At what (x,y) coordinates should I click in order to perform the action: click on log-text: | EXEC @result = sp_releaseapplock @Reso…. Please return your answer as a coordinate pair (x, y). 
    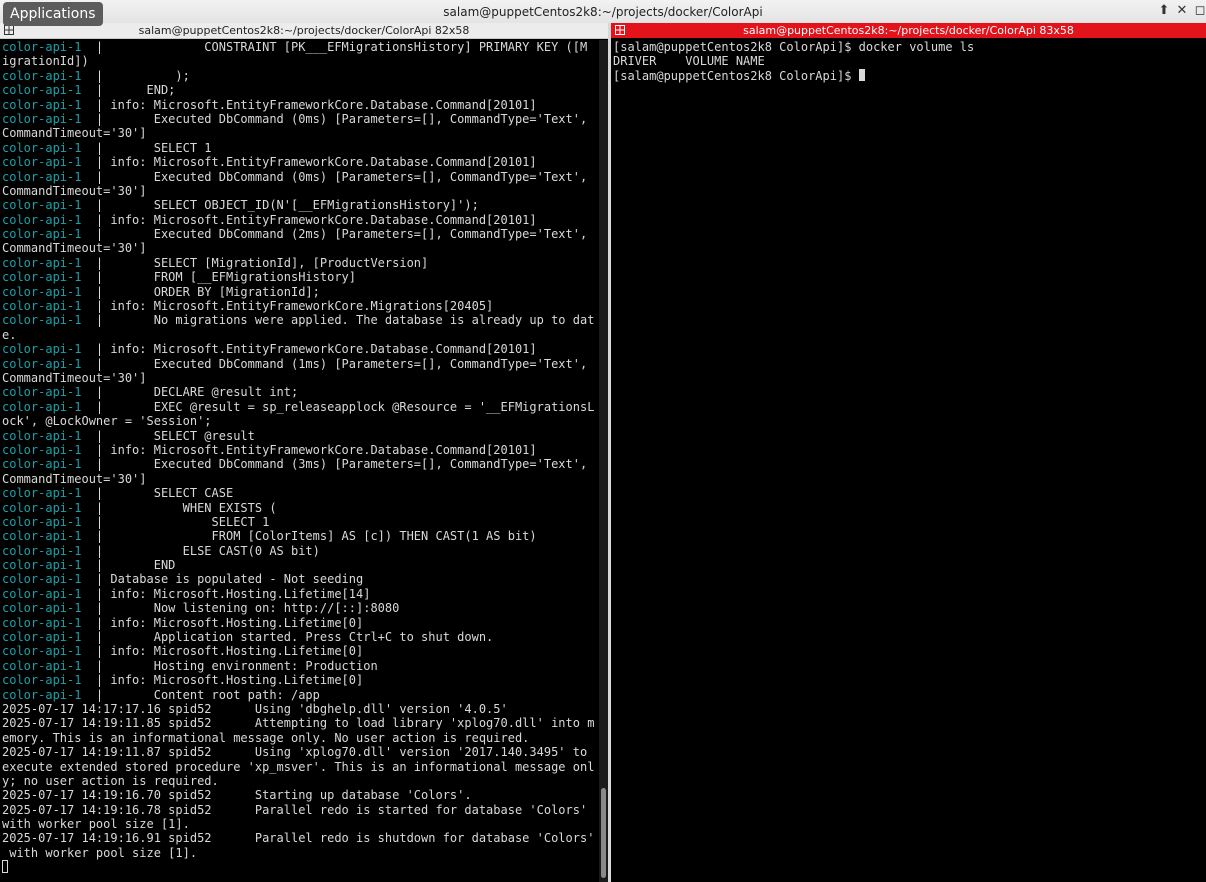
    Looking at the image, I should click on (345, 406).